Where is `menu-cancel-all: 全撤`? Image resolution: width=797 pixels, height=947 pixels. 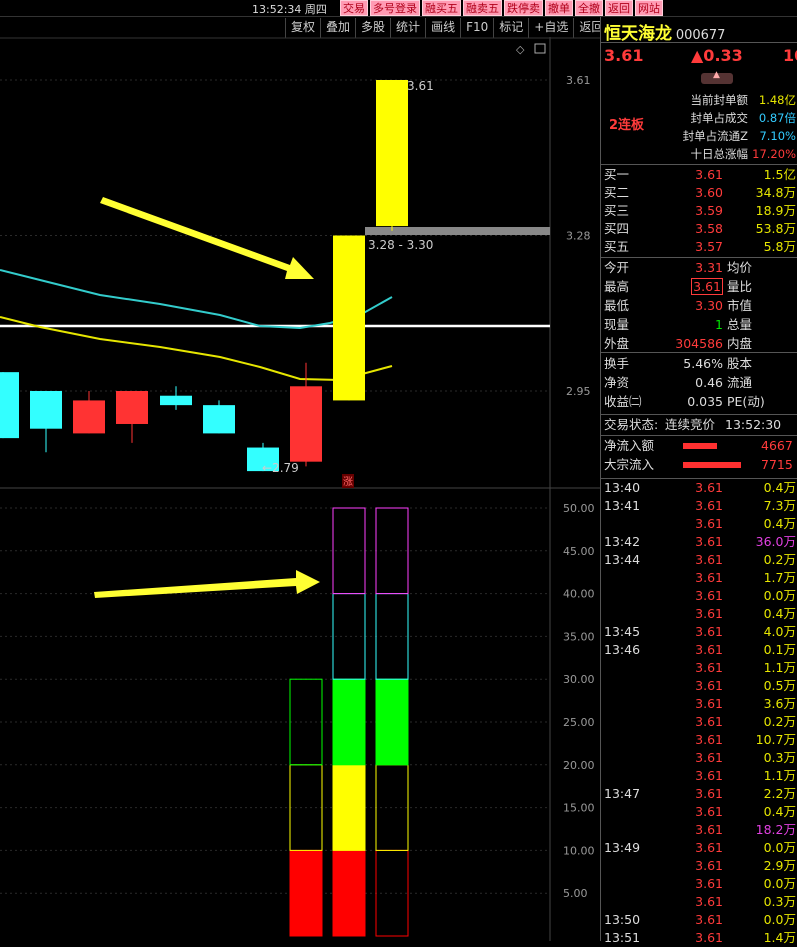
menu-cancel-all: 全撤 is located at coordinates (589, 8).